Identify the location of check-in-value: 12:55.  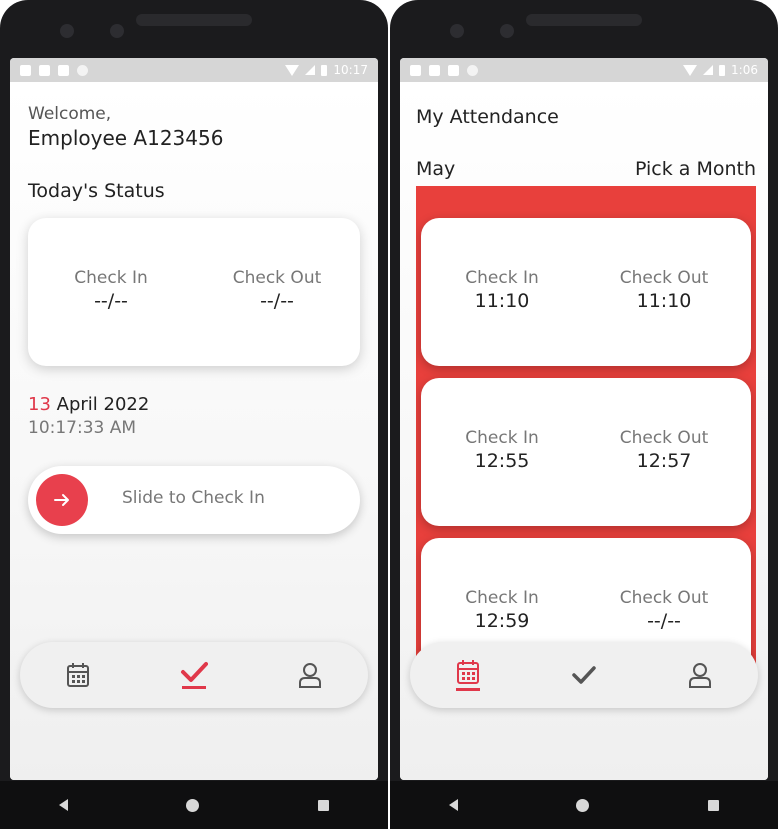
(502, 461).